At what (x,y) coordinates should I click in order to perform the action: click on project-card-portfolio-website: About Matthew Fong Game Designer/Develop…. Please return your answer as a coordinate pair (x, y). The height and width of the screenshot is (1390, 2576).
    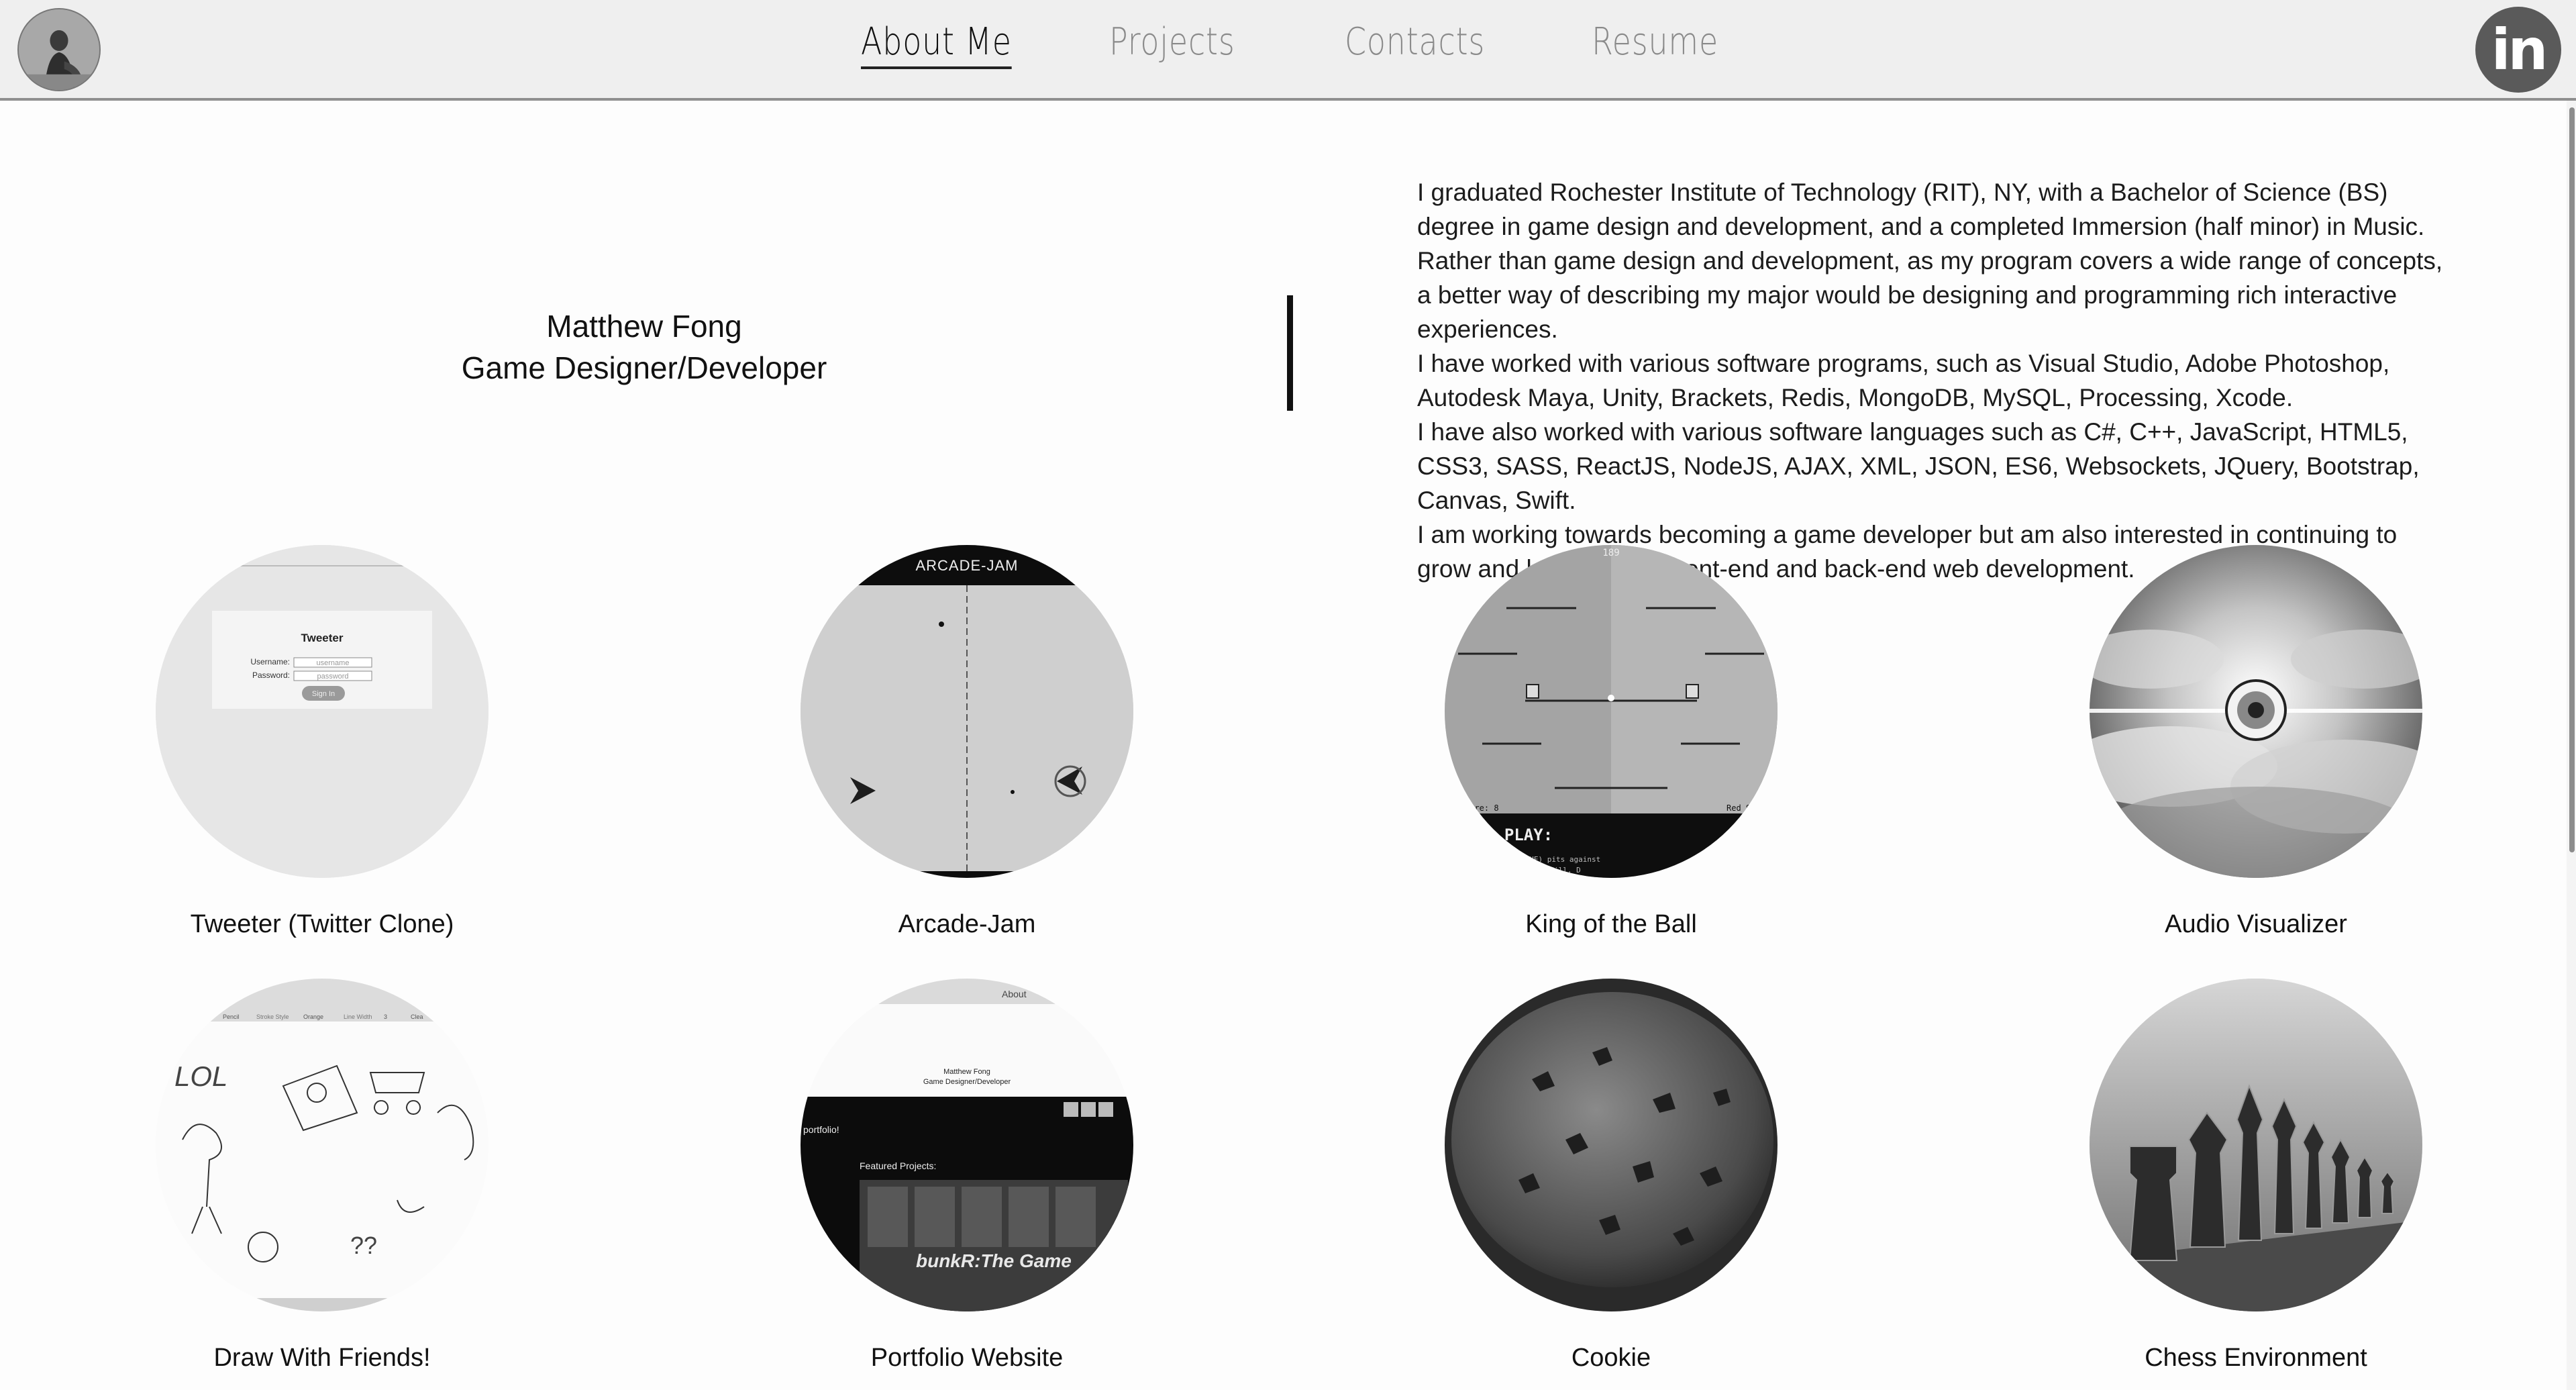
    Looking at the image, I should click on (967, 1176).